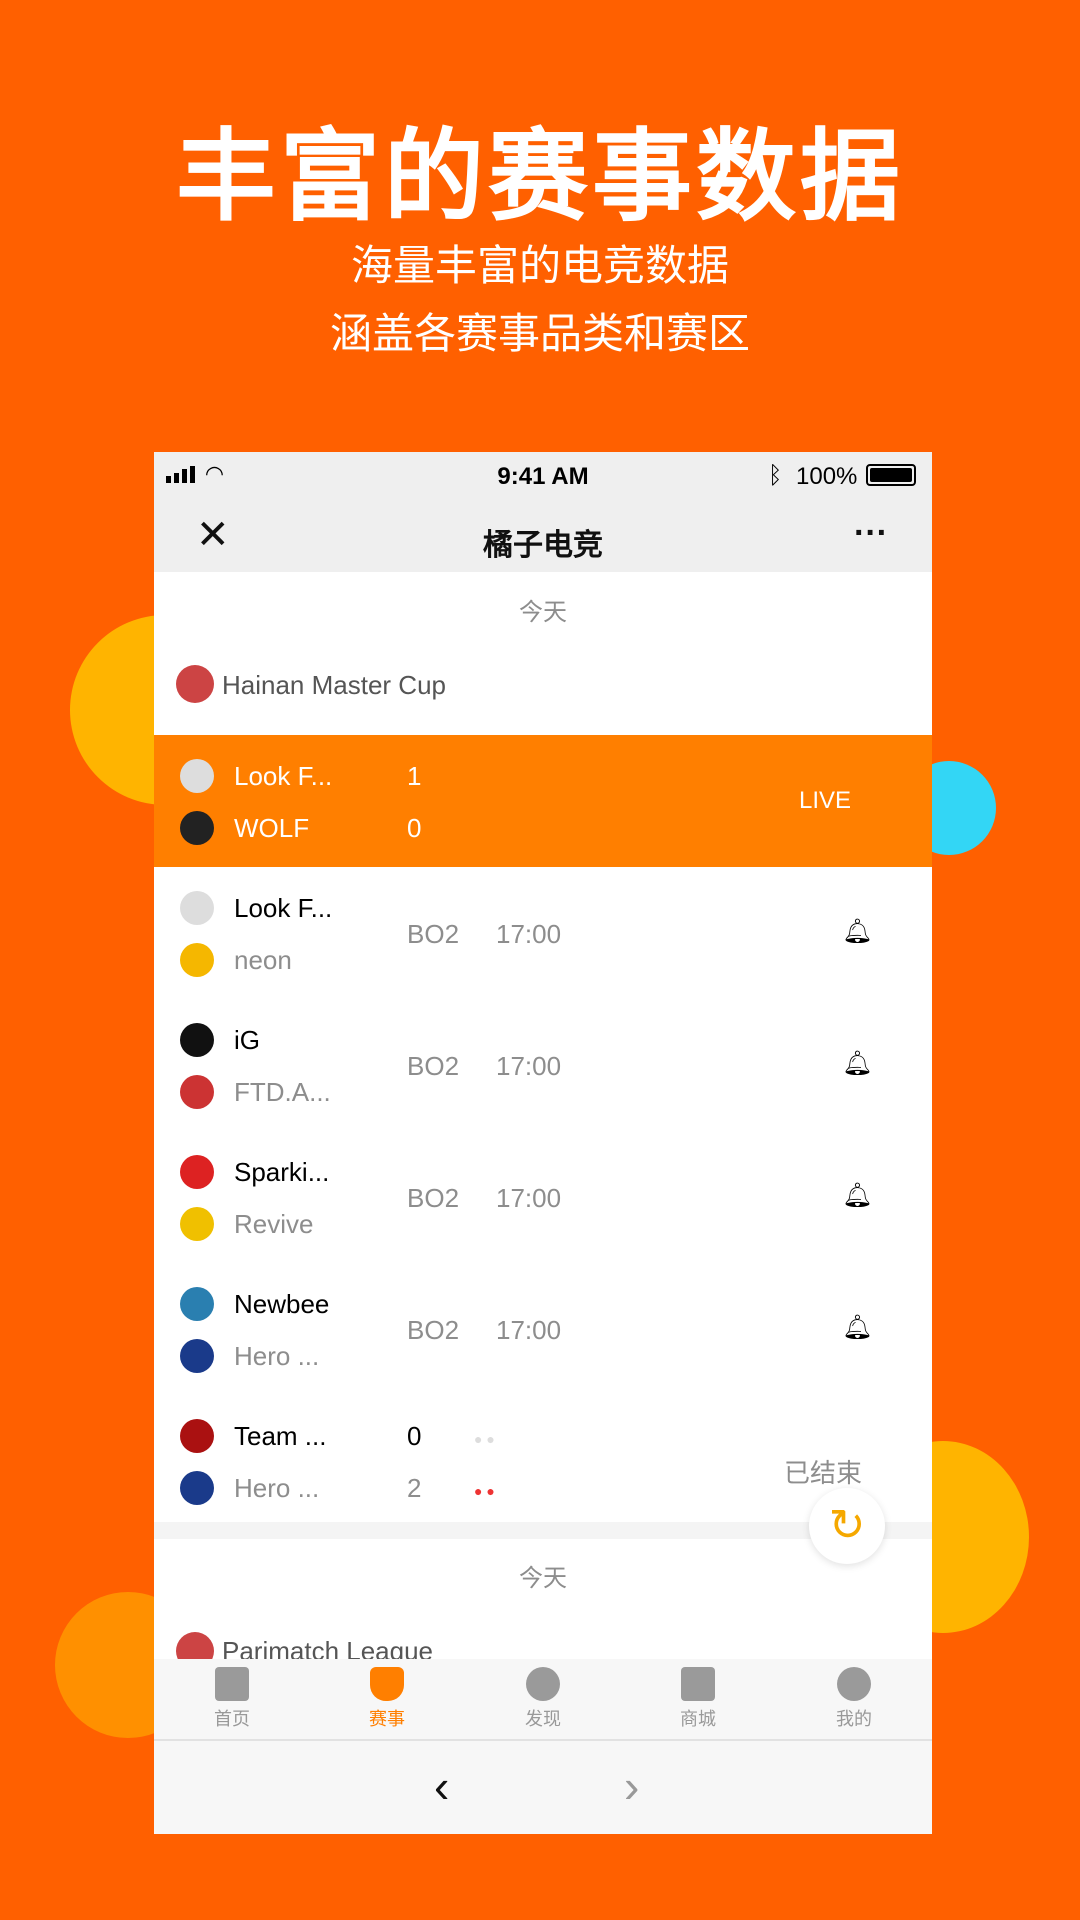  What do you see at coordinates (631, 1786) in the screenshot?
I see `forward-arrow-icon: ›` at bounding box center [631, 1786].